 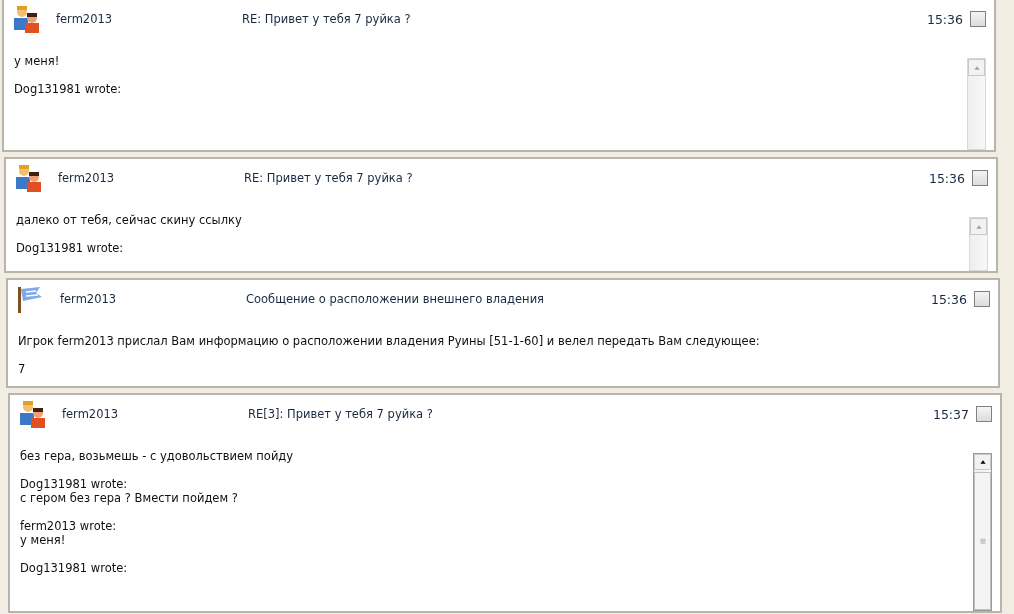 I want to click on message-time: 15:37, so click(x=950, y=414).